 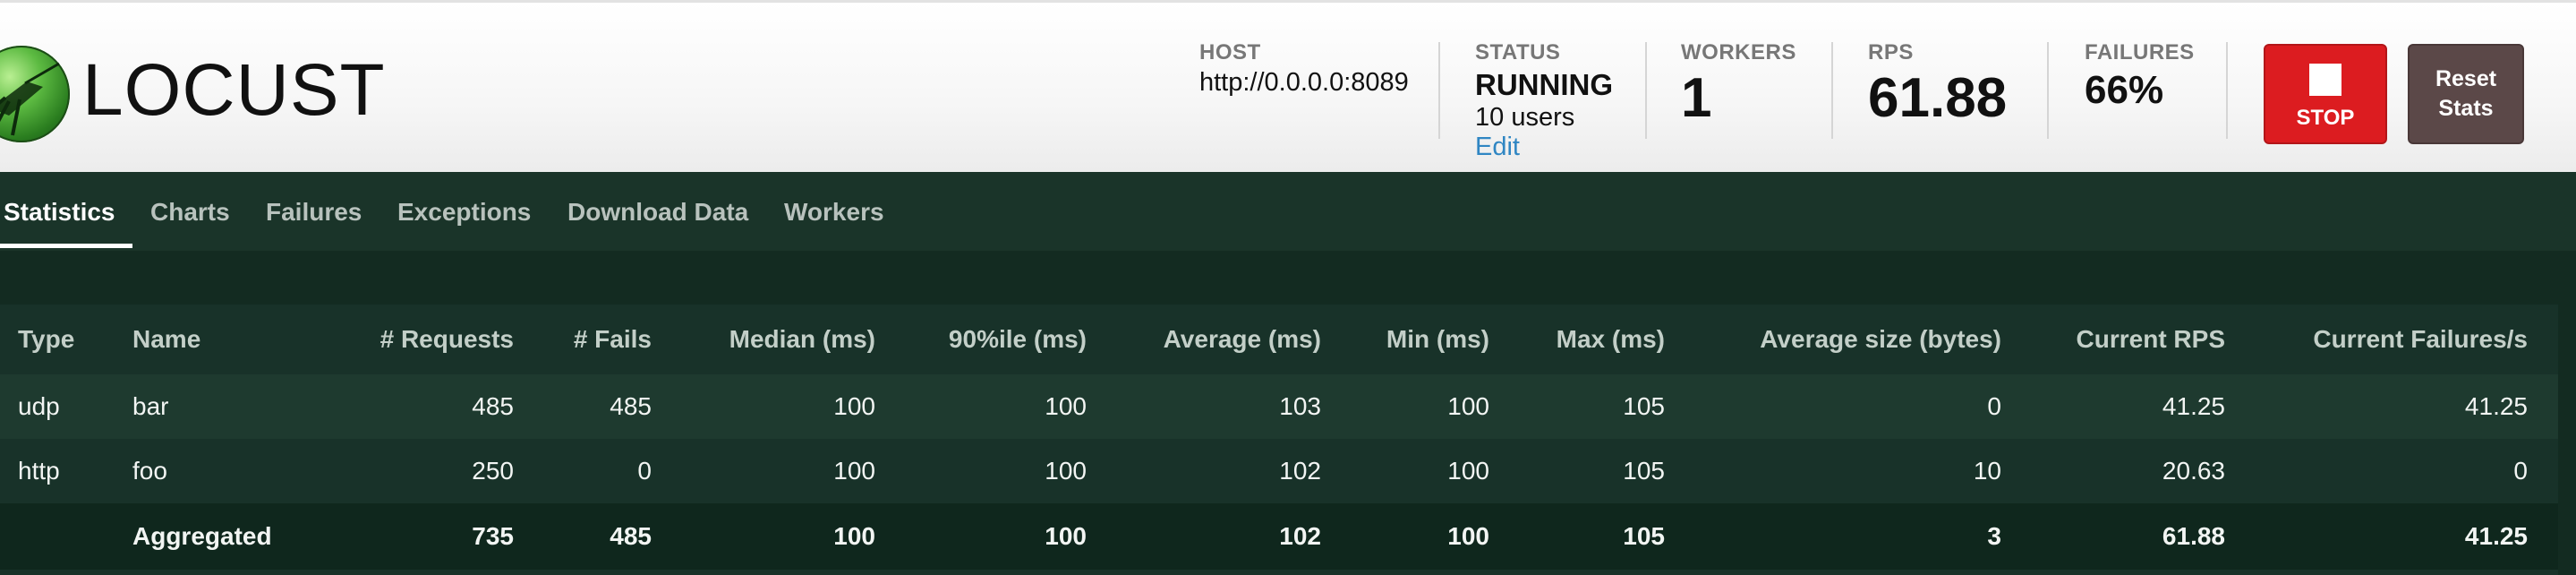 I want to click on column-header: Name, so click(x=236, y=339).